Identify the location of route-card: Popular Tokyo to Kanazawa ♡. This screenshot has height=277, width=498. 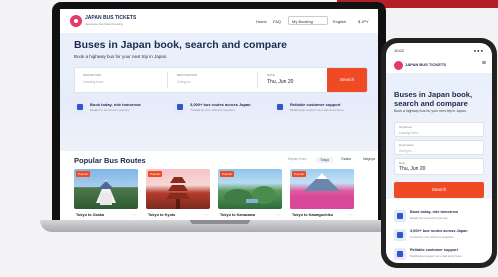
(250, 194).